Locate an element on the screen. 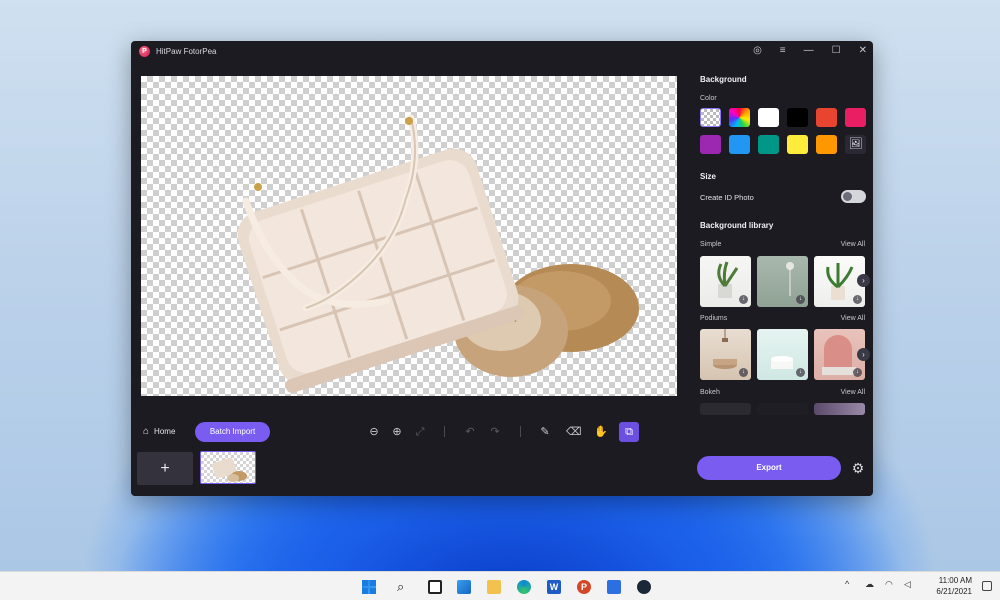  notification-icon is located at coordinates (987, 586).